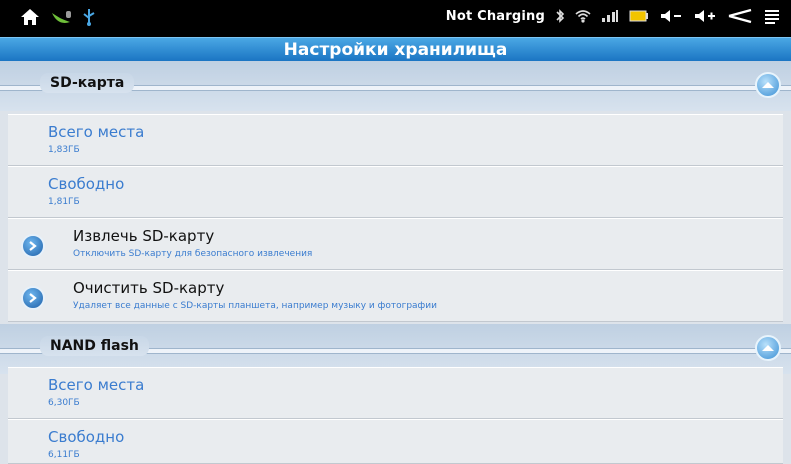 The width and height of the screenshot is (791, 464). What do you see at coordinates (89, 17) in the screenshot?
I see `usb-icon` at bounding box center [89, 17].